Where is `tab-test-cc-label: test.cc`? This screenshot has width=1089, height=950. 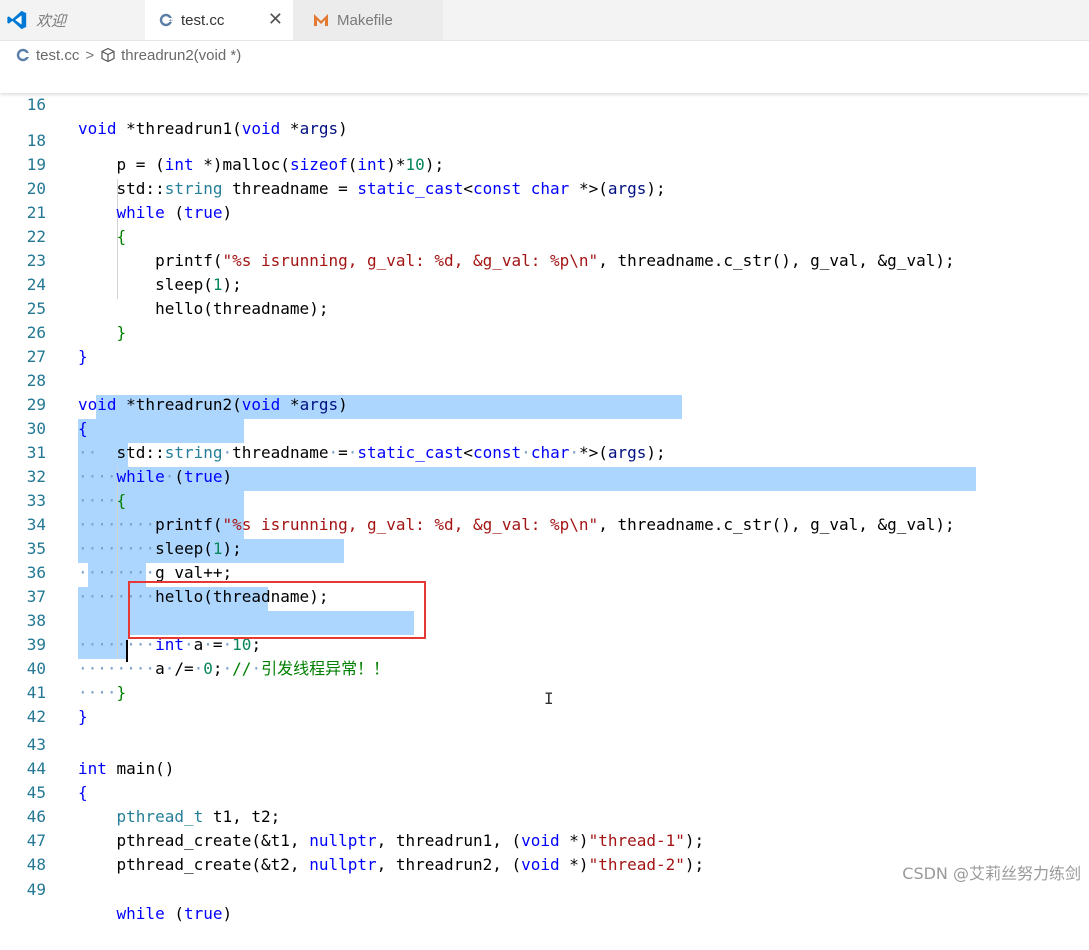 tab-test-cc-label: test.cc is located at coordinates (203, 20).